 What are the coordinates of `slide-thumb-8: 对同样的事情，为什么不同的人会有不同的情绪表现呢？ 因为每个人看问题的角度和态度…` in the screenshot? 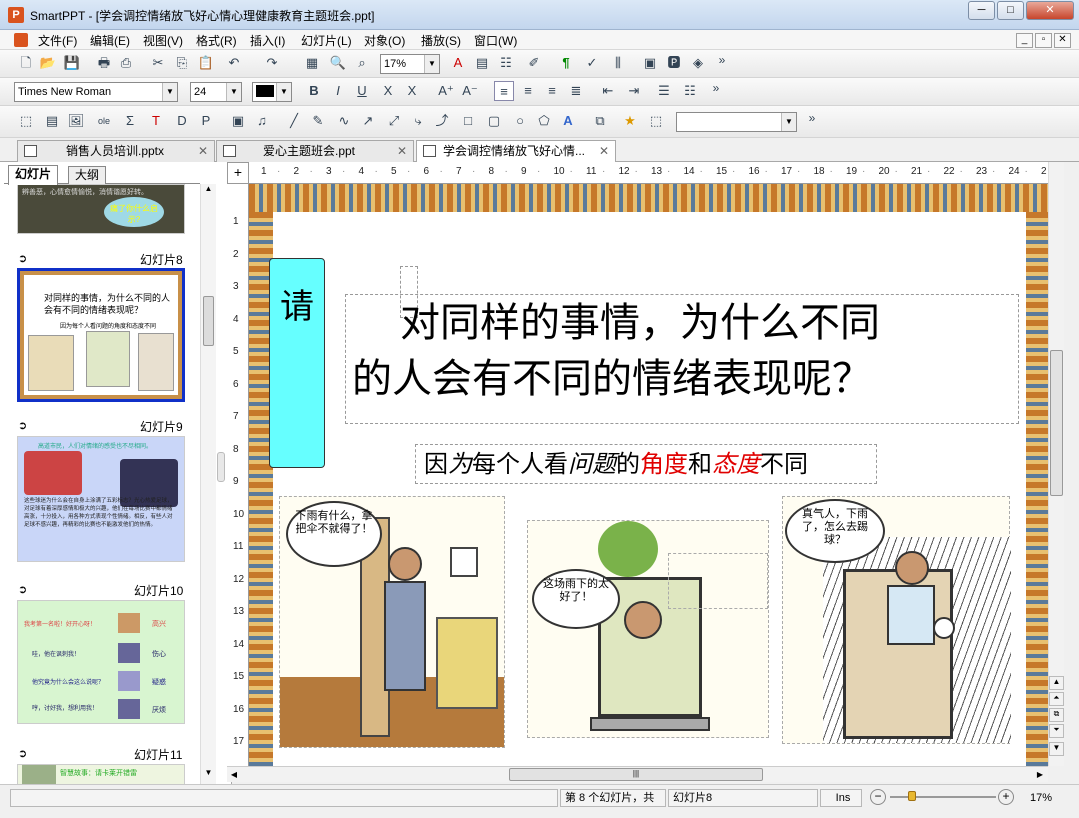 It's located at (101, 335).